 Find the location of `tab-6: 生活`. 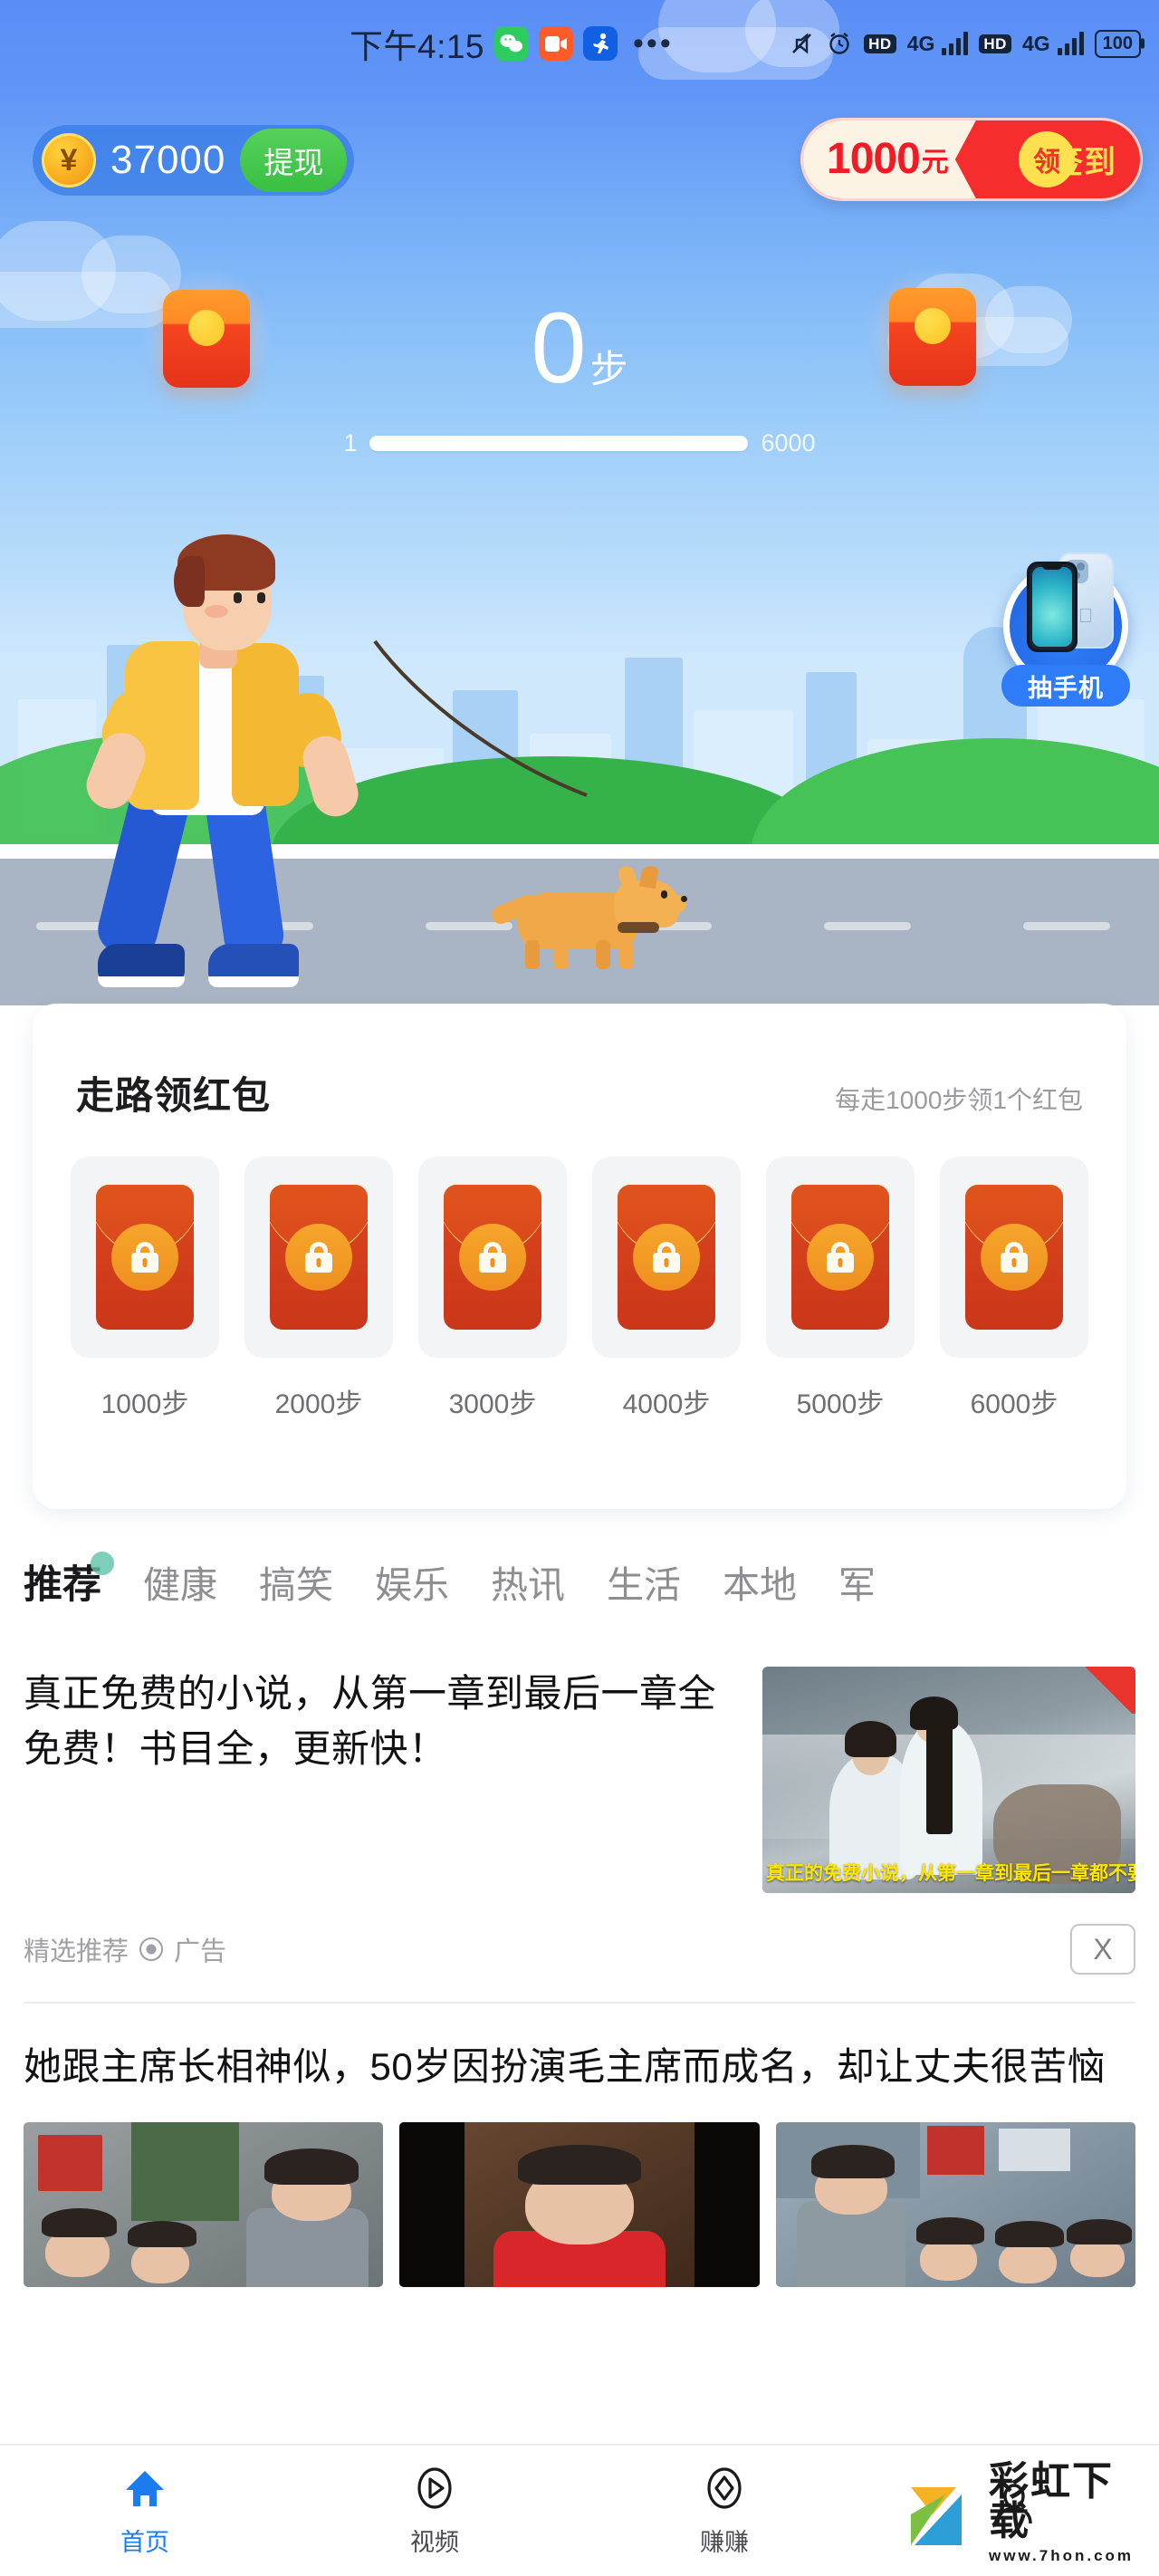

tab-6: 生活 is located at coordinates (644, 1581).